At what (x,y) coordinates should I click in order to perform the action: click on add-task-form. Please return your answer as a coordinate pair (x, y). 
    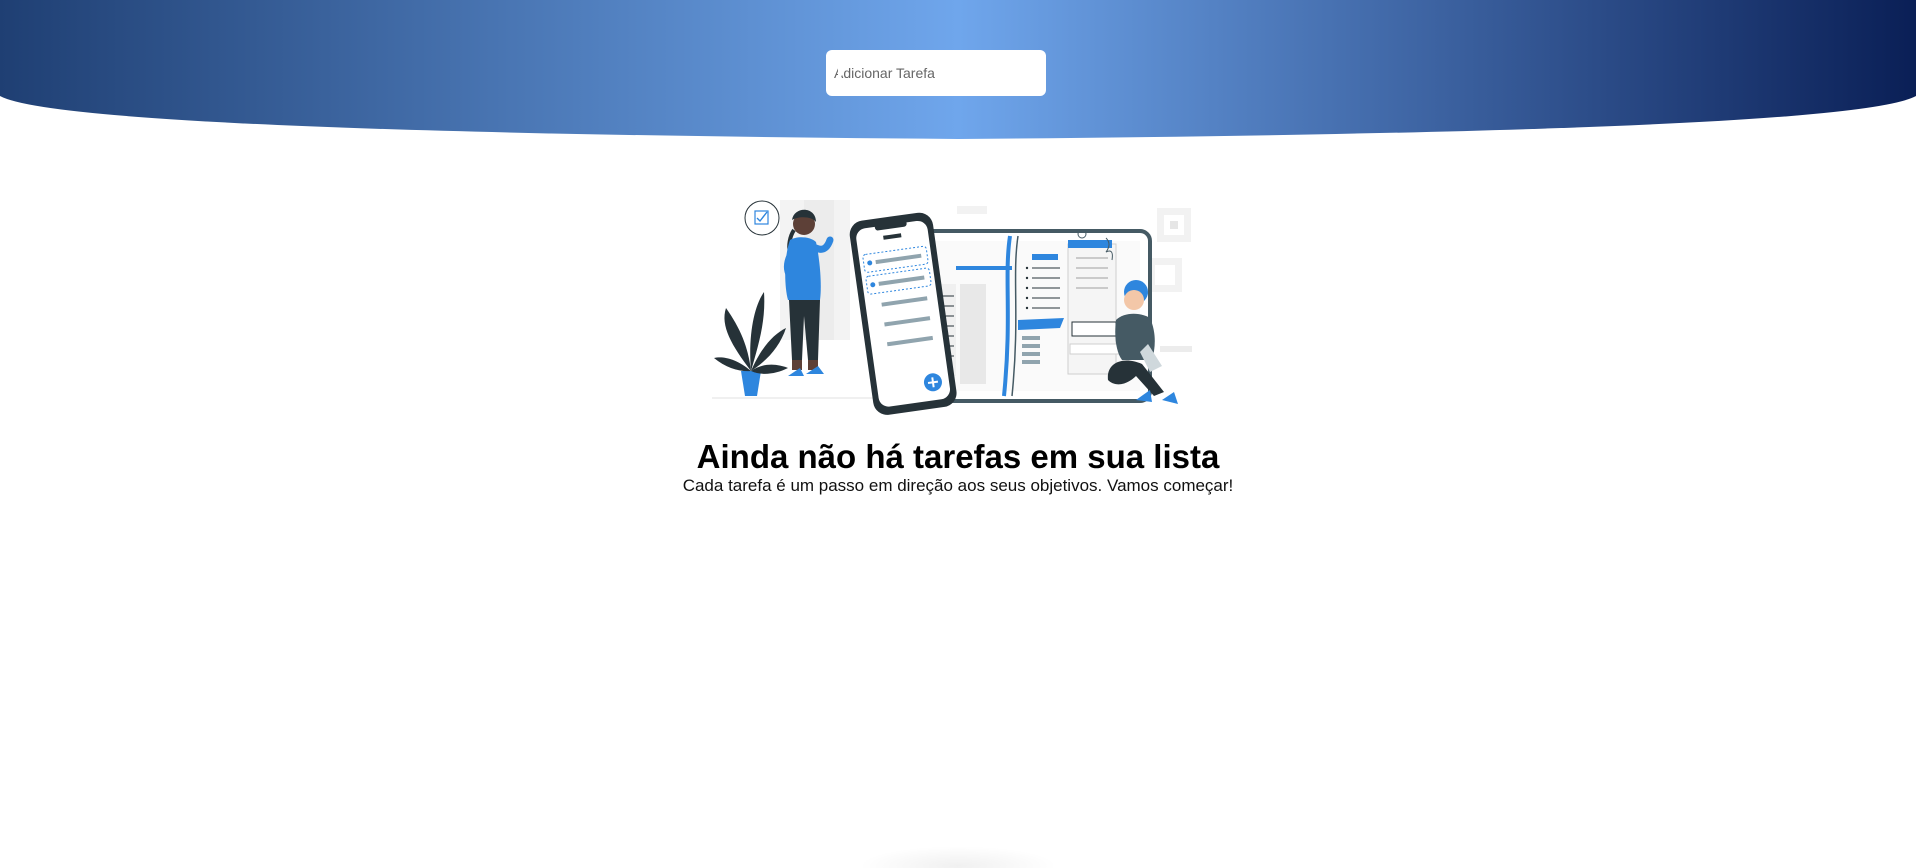
    Looking at the image, I should click on (957, 73).